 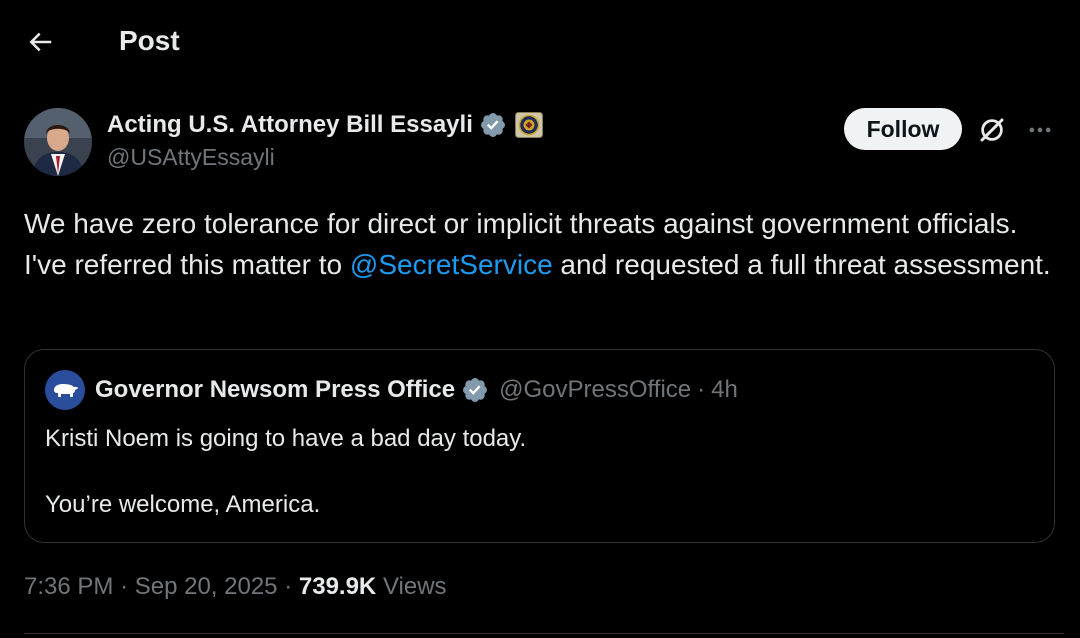 I want to click on post-metadata: 7:36 PM · Sep 20, 2025 · 739.9K Views, so click(x=235, y=587).